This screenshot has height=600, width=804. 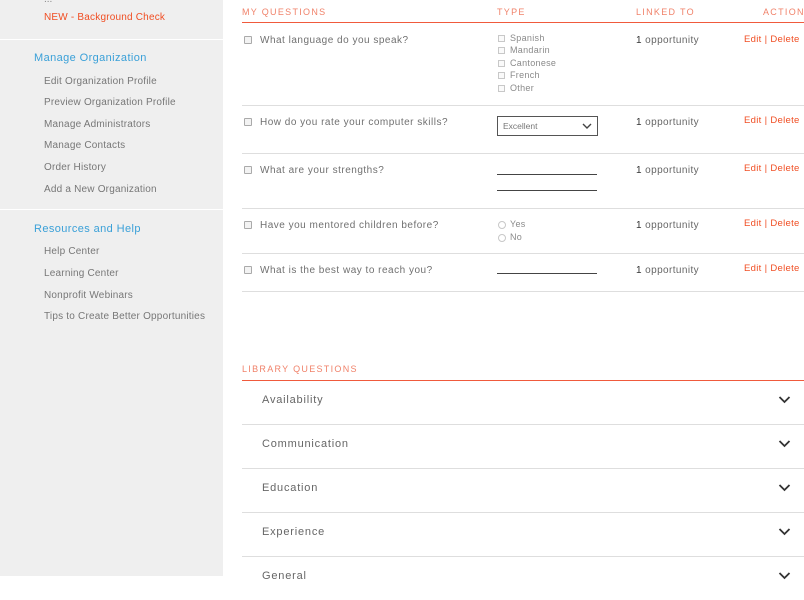 I want to click on sidebar-heading-manage-organization: Manage Organization, so click(x=90, y=58).